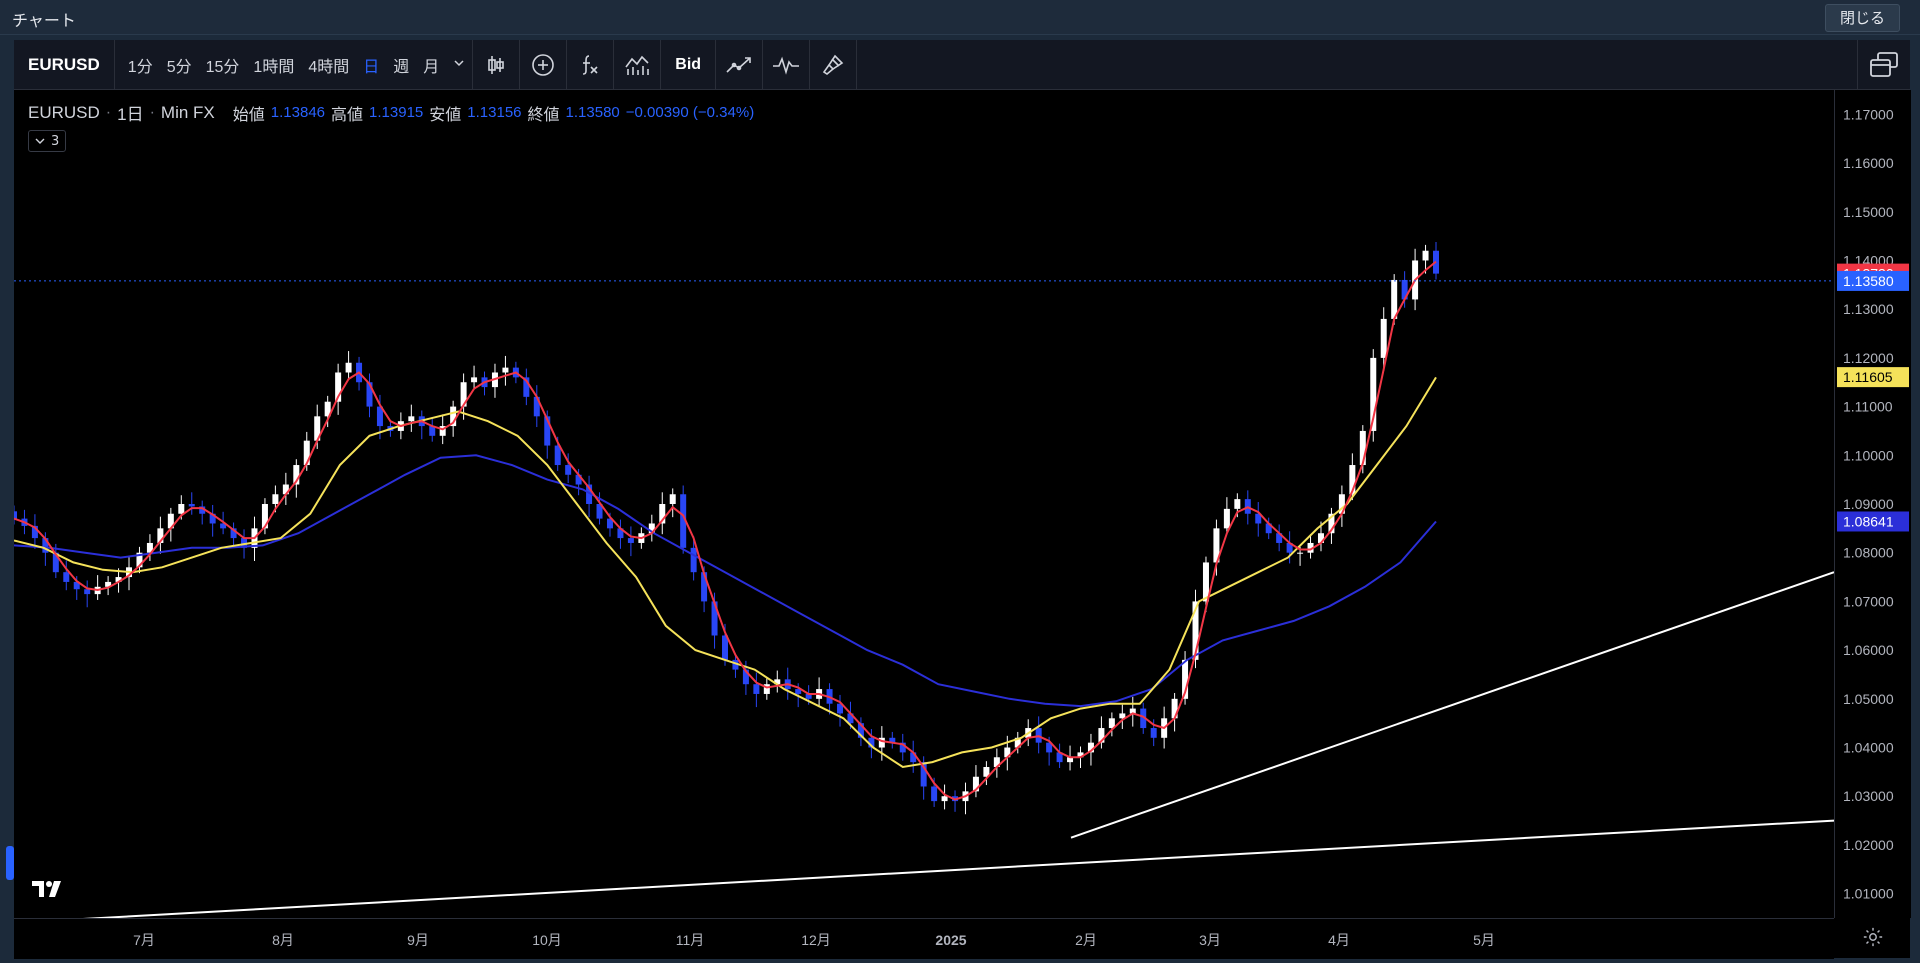  What do you see at coordinates (144, 940) in the screenshot?
I see `time-tick-label: 7月` at bounding box center [144, 940].